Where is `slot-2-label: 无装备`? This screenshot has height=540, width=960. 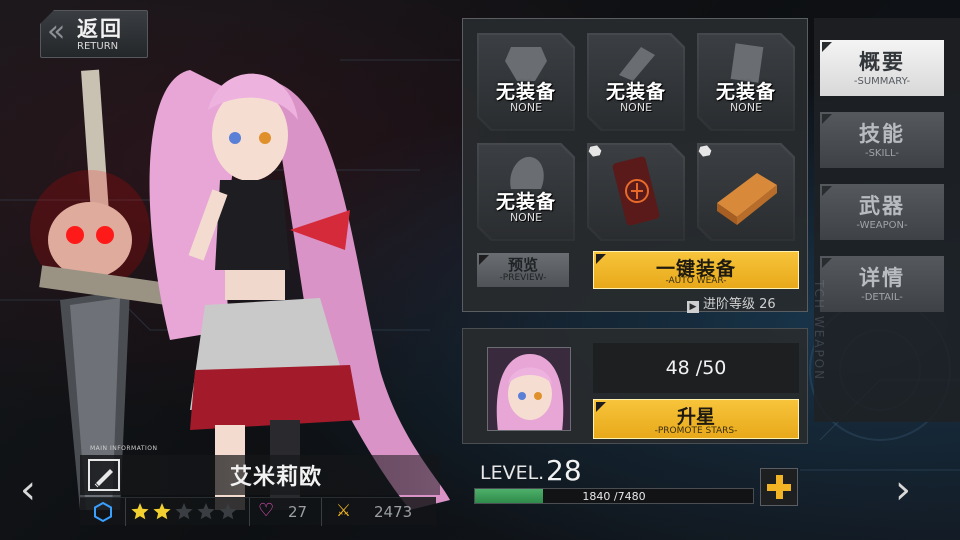 slot-2-label: 无装备 is located at coordinates (635, 92).